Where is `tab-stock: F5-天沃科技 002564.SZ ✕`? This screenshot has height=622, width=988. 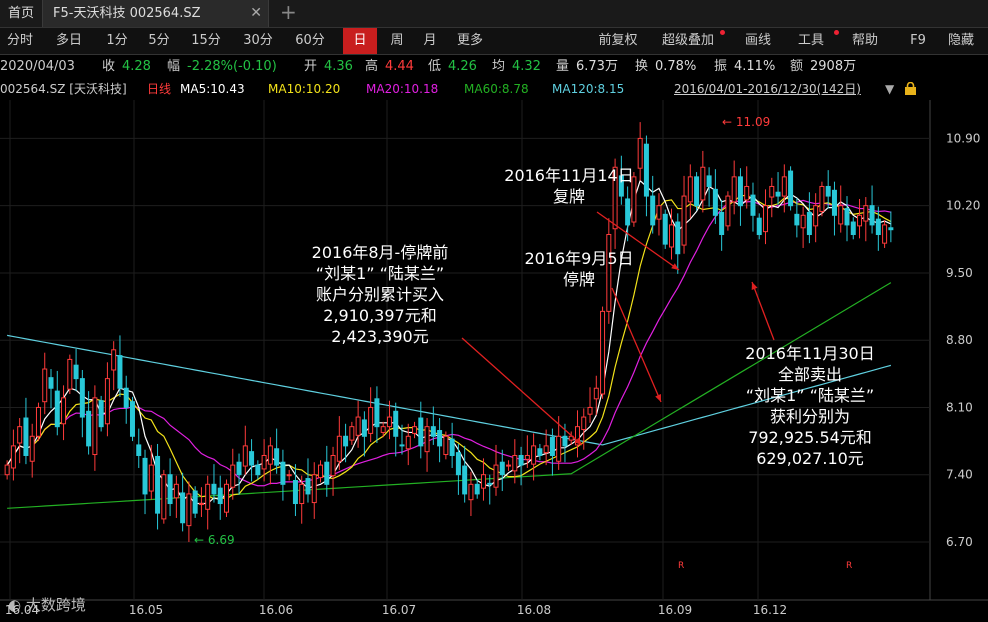 tab-stock: F5-天沃科技 002564.SZ ✕ is located at coordinates (156, 13).